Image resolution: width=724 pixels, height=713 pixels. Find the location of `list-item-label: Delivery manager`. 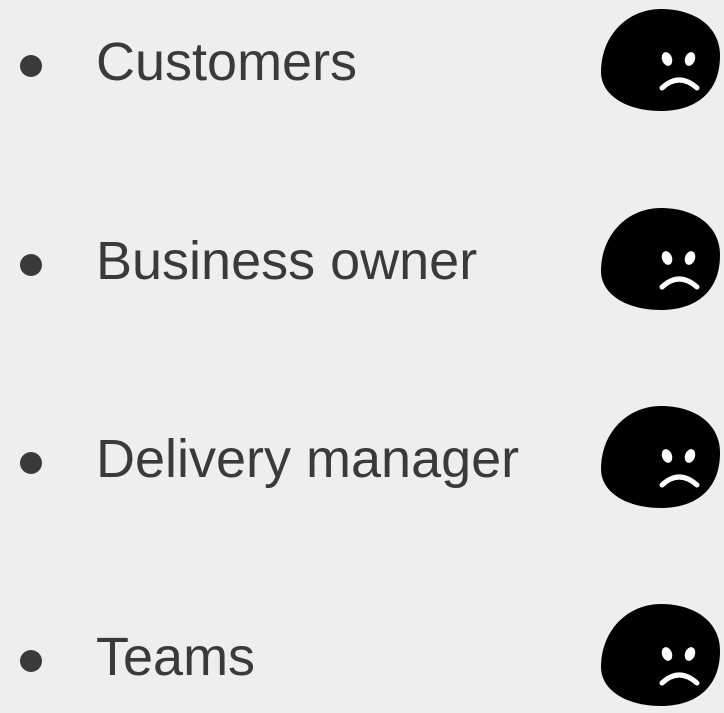

list-item-label: Delivery manager is located at coordinates (308, 459).